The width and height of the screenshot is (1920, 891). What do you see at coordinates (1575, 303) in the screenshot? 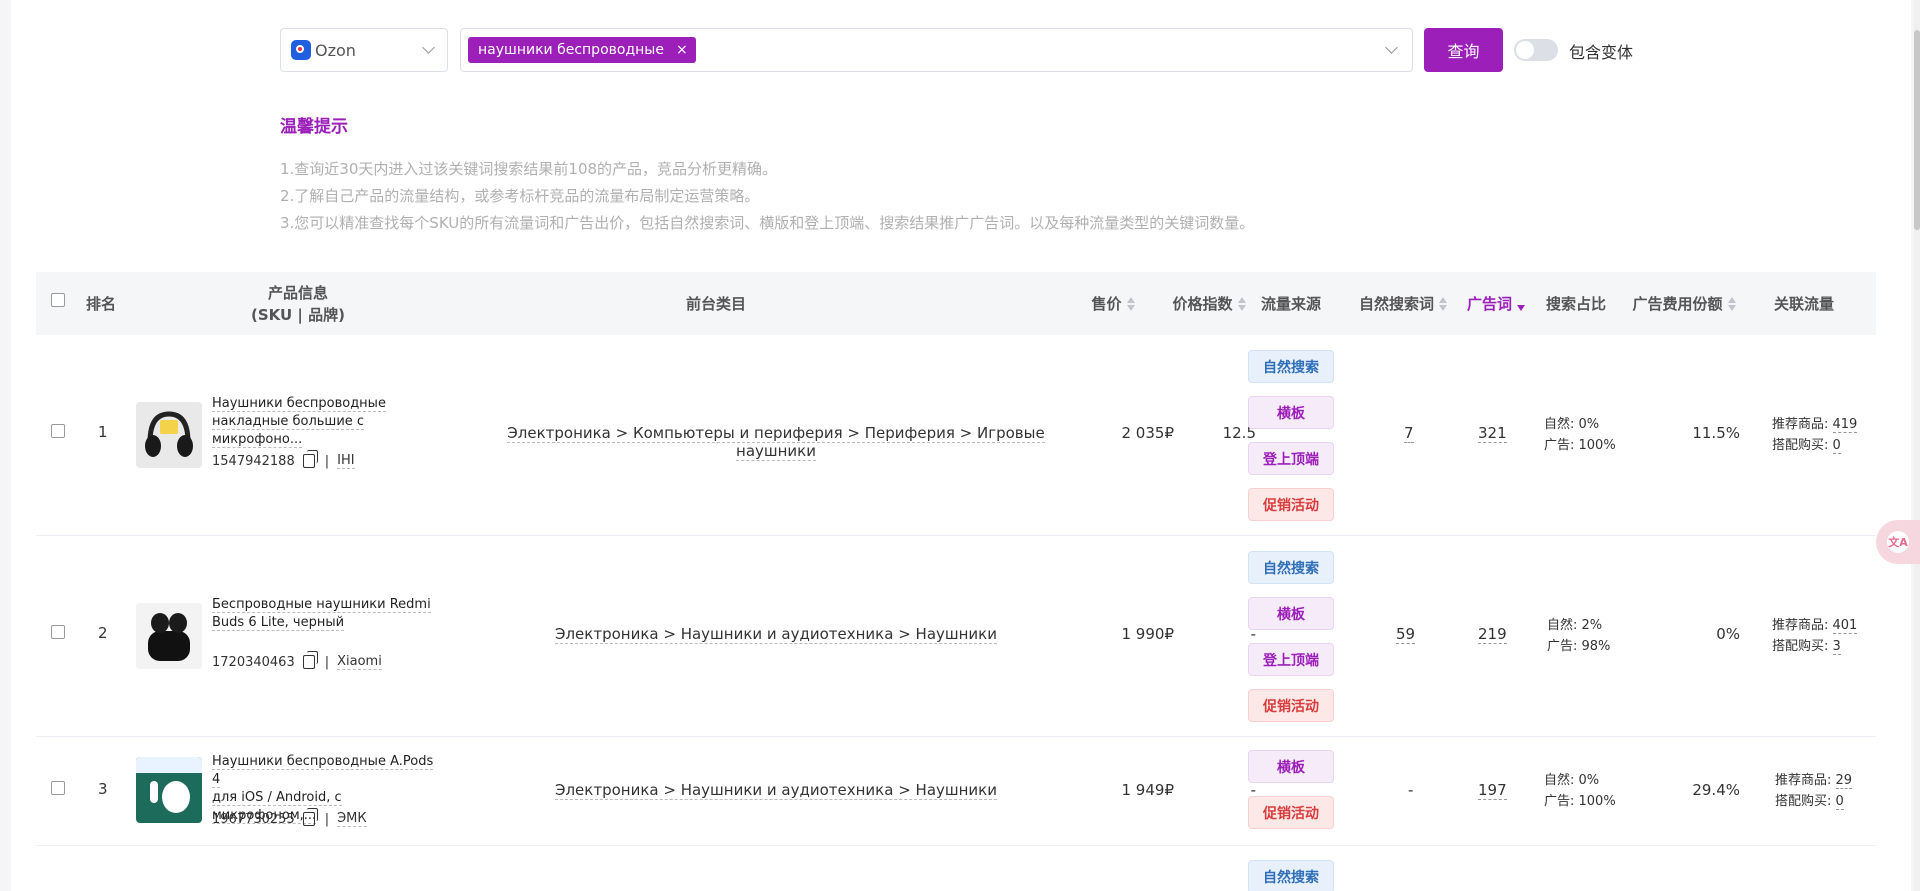
I see `header-search-share: 搜索占比` at bounding box center [1575, 303].